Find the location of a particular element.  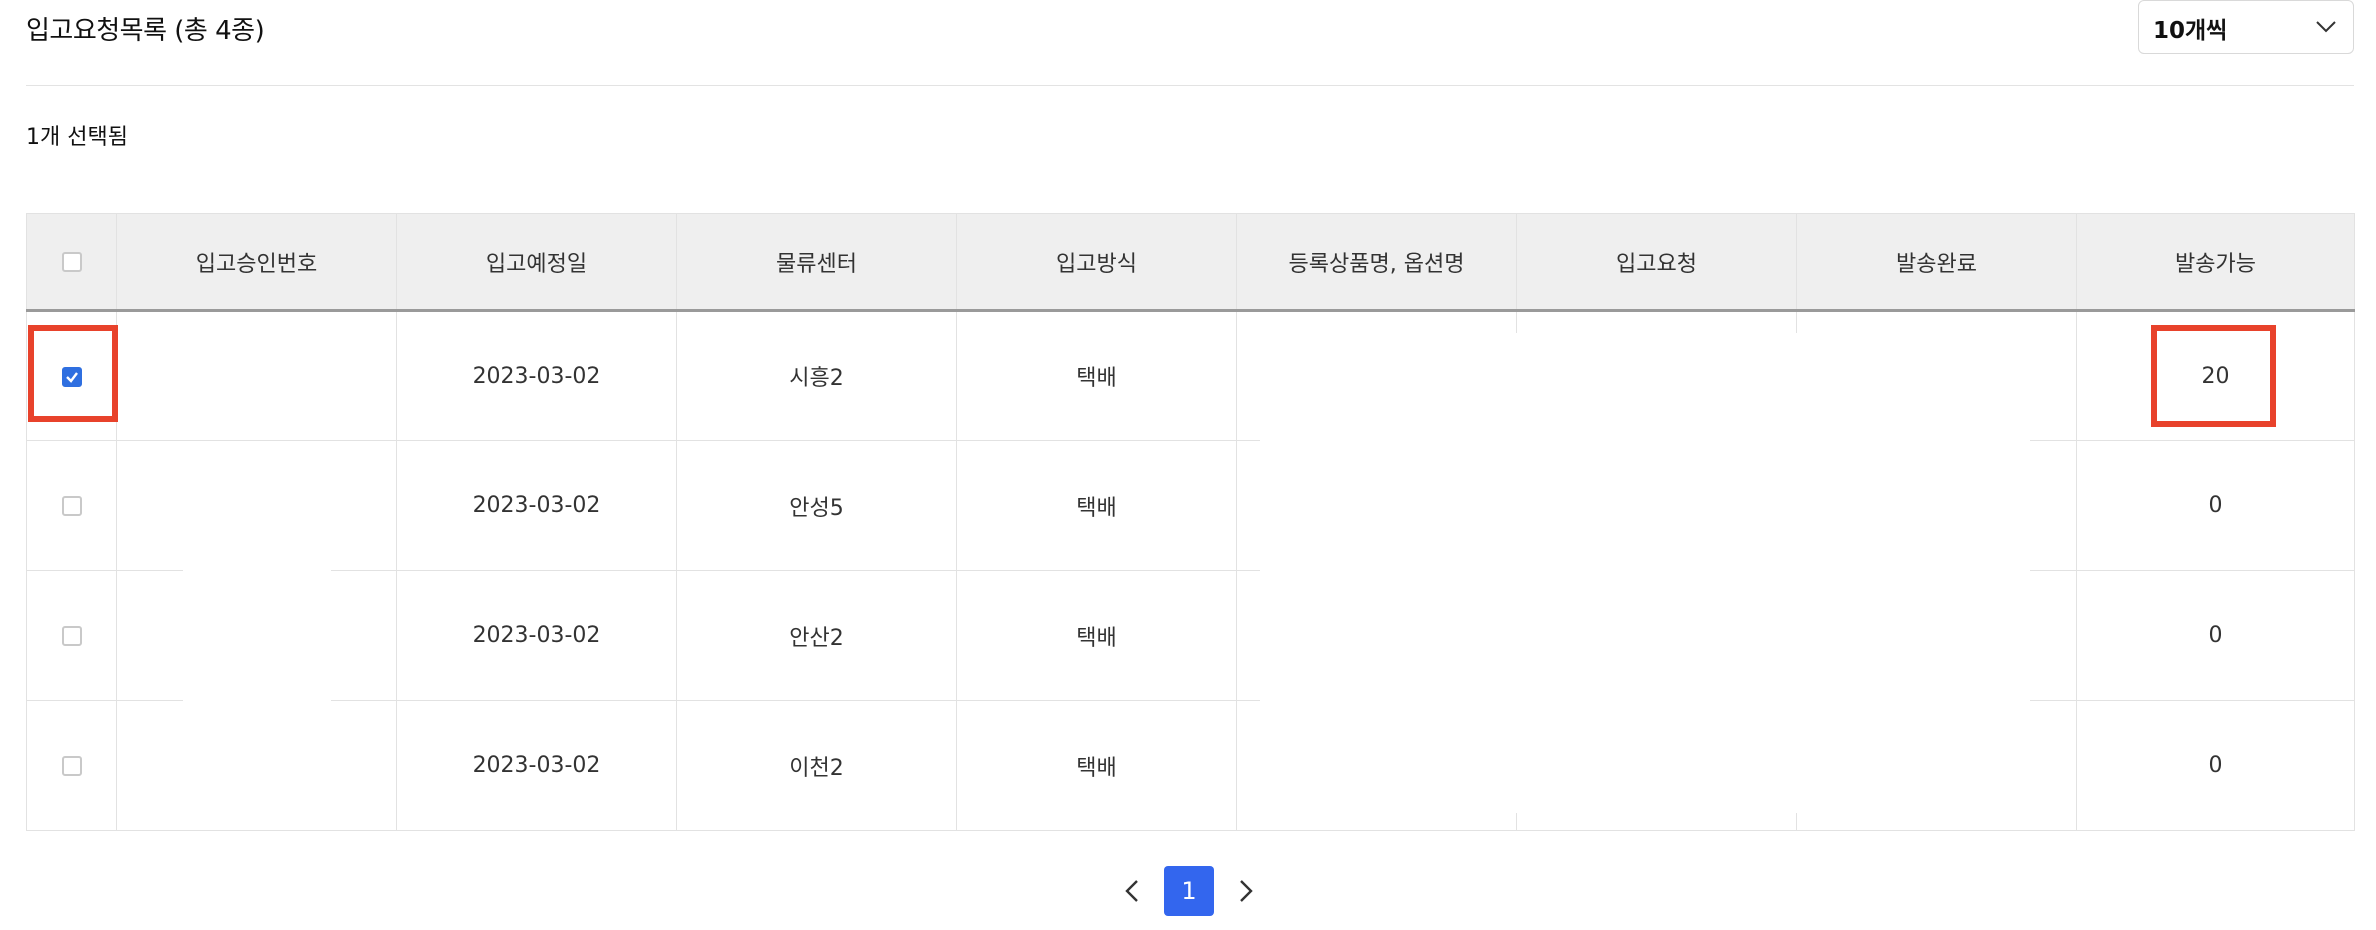

column-header: 발송가능 is located at coordinates (2215, 262).